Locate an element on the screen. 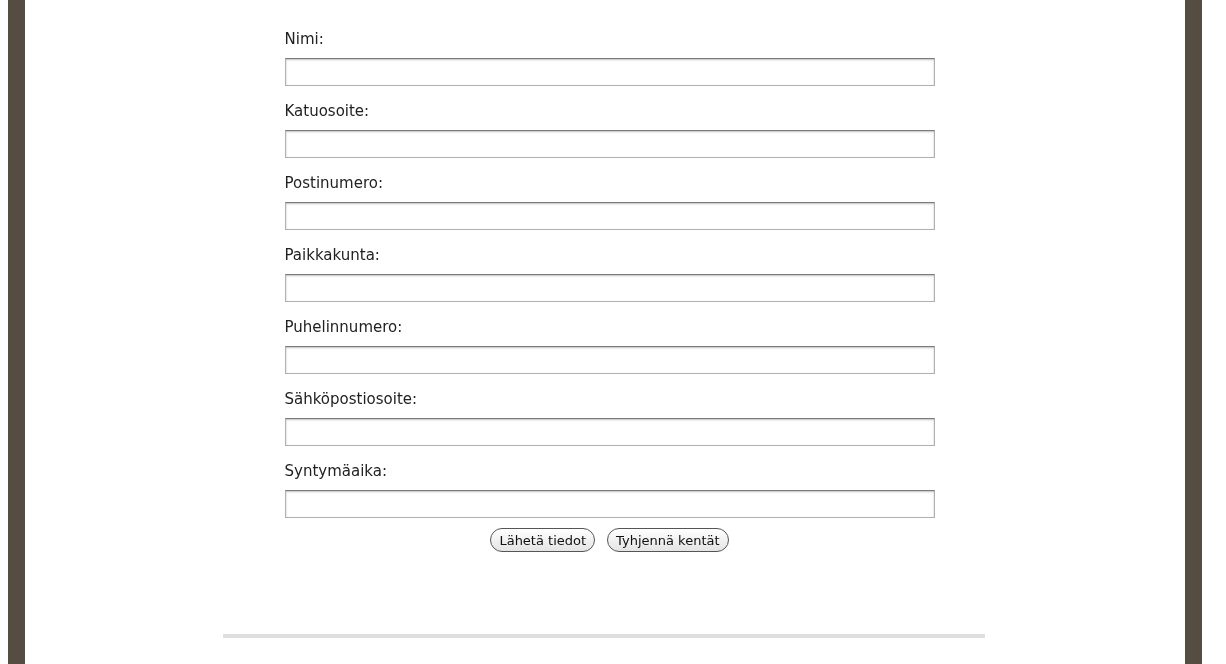 The width and height of the screenshot is (1226, 664). field-label: Sähköpostiosoite: is located at coordinates (351, 399).